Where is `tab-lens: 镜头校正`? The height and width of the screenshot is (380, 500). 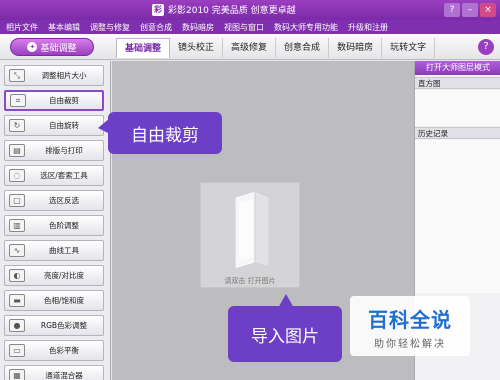 tab-lens: 镜头校正 is located at coordinates (197, 48).